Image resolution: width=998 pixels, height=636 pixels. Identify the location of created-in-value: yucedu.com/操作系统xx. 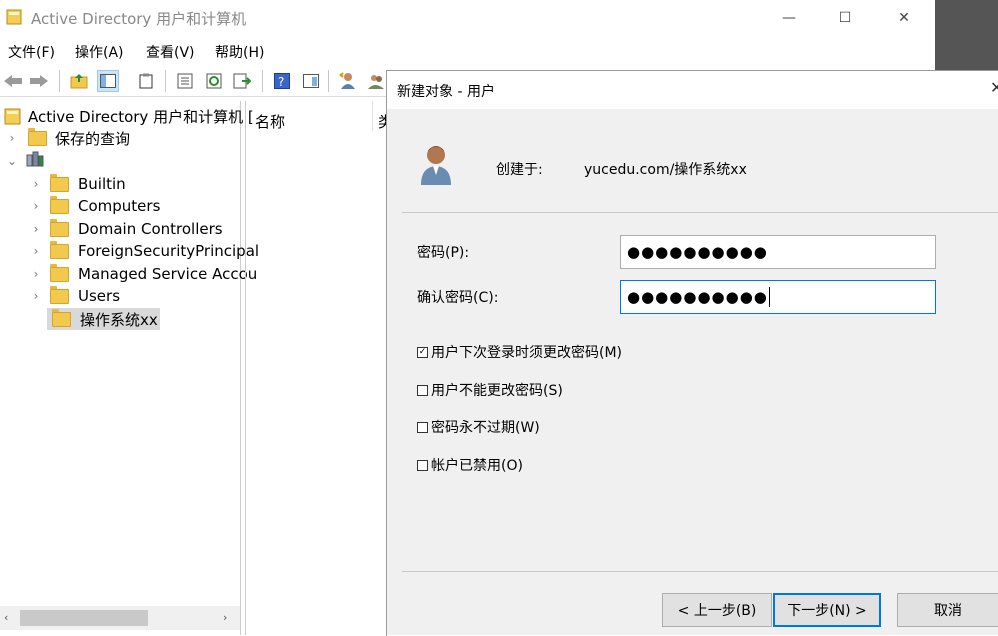
(665, 170).